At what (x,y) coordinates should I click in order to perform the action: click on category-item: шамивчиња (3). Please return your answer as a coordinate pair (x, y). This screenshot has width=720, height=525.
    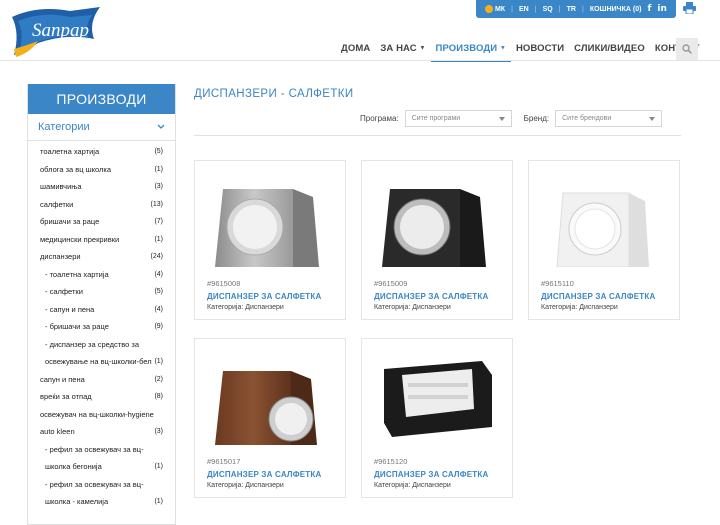
    Looking at the image, I should click on (101, 187).